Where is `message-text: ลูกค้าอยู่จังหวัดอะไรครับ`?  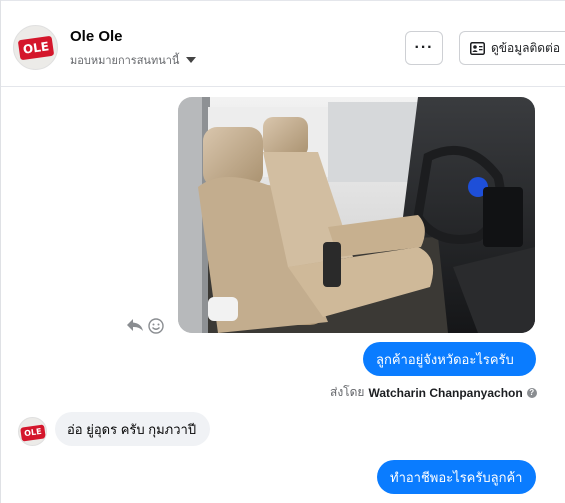 message-text: ลูกค้าอยู่จังหวัดอะไรครับ is located at coordinates (445, 359).